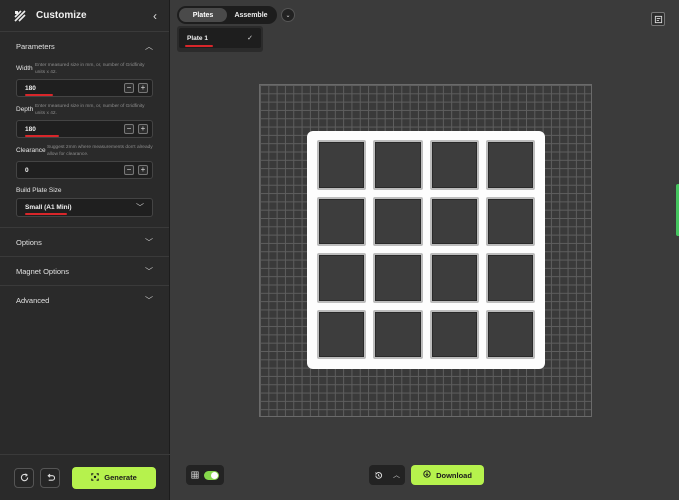  I want to click on width-increment-button: +, so click(143, 88).